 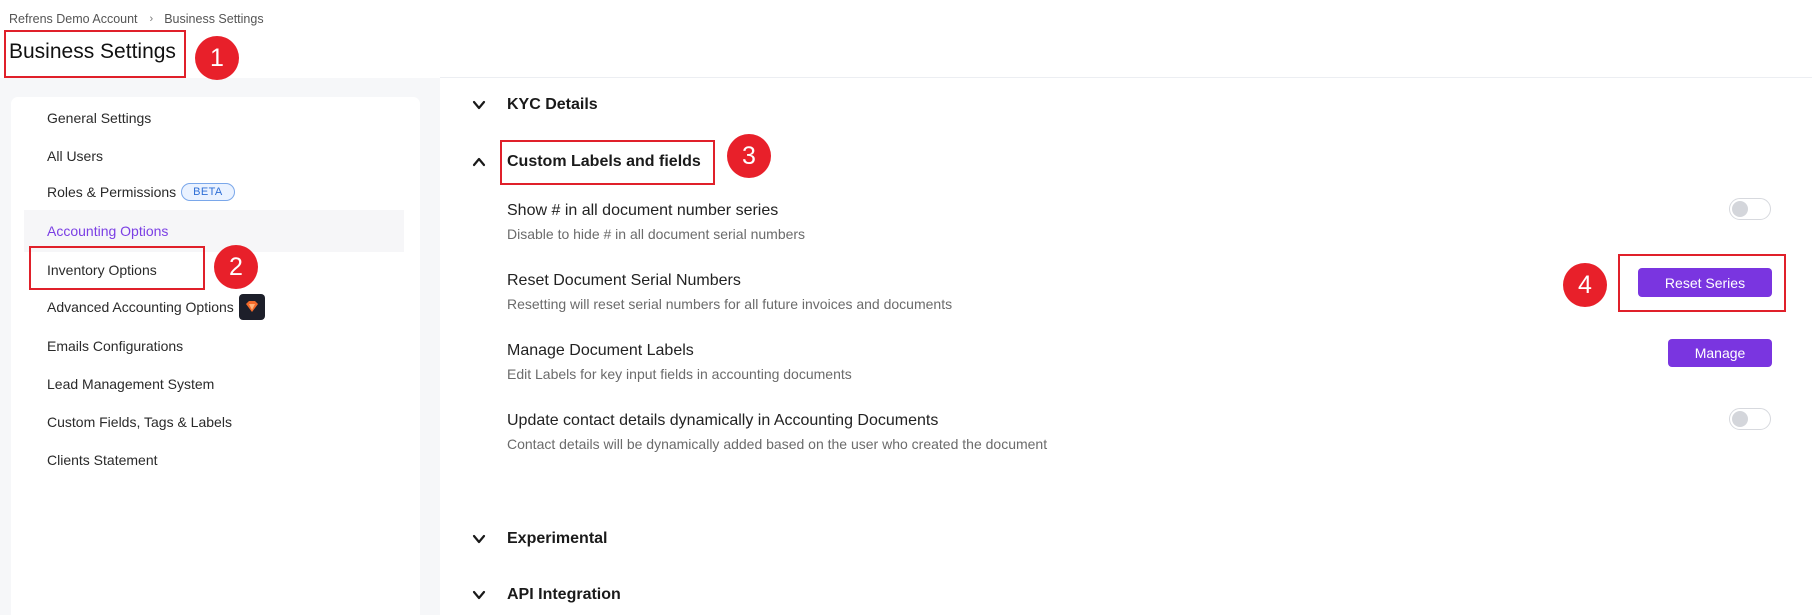 I want to click on sidebar-item-label: General Settings, so click(x=99, y=118).